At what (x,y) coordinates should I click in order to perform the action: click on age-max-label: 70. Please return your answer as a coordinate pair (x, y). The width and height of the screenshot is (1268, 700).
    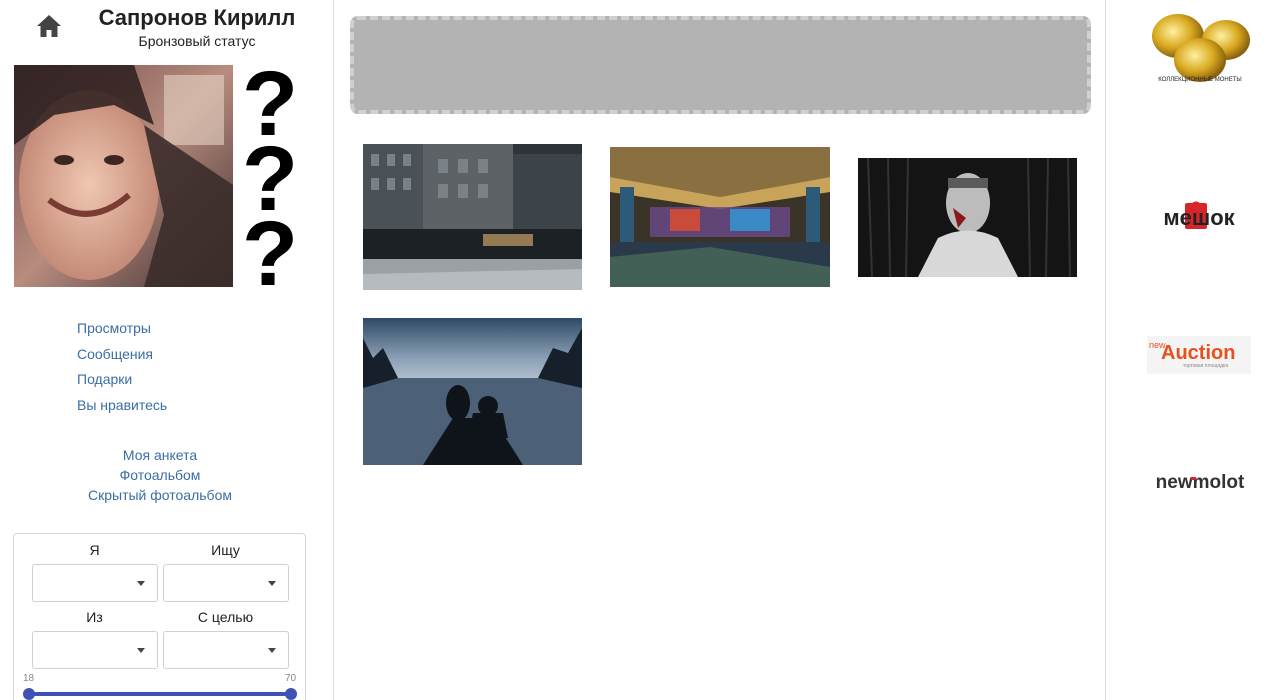
    Looking at the image, I should click on (291, 678).